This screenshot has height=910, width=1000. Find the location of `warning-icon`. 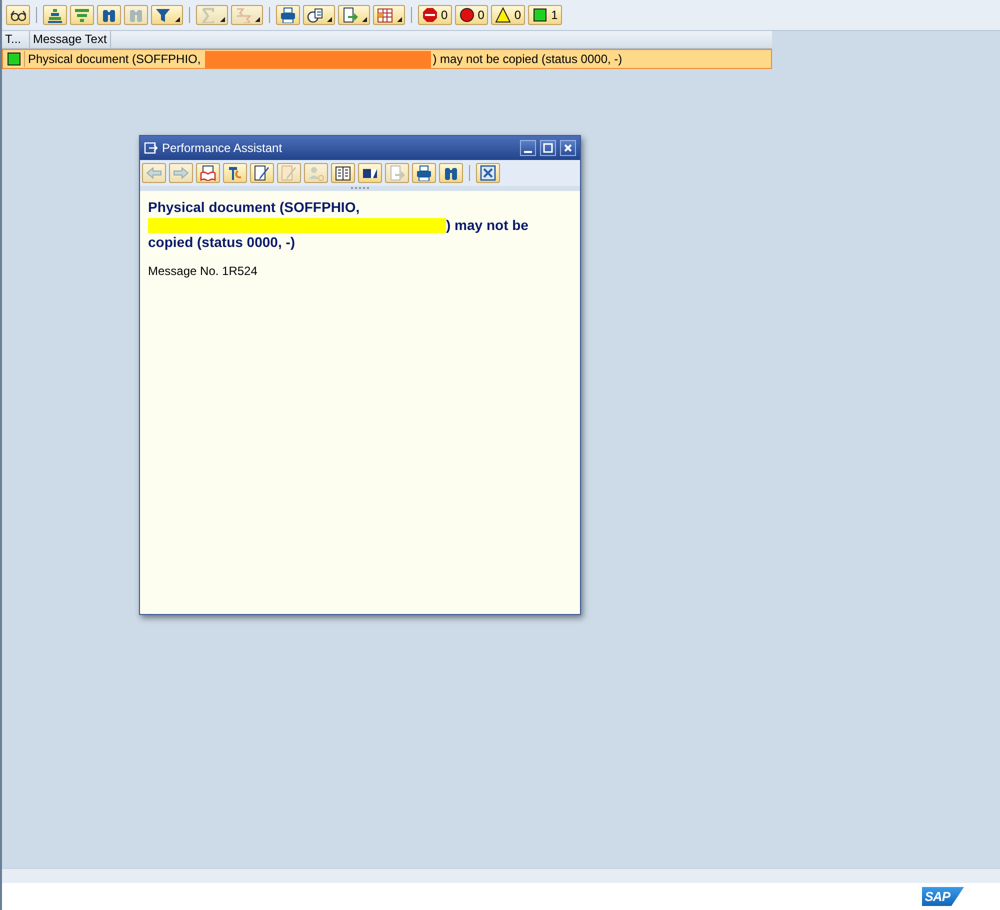

warning-icon is located at coordinates (503, 15).